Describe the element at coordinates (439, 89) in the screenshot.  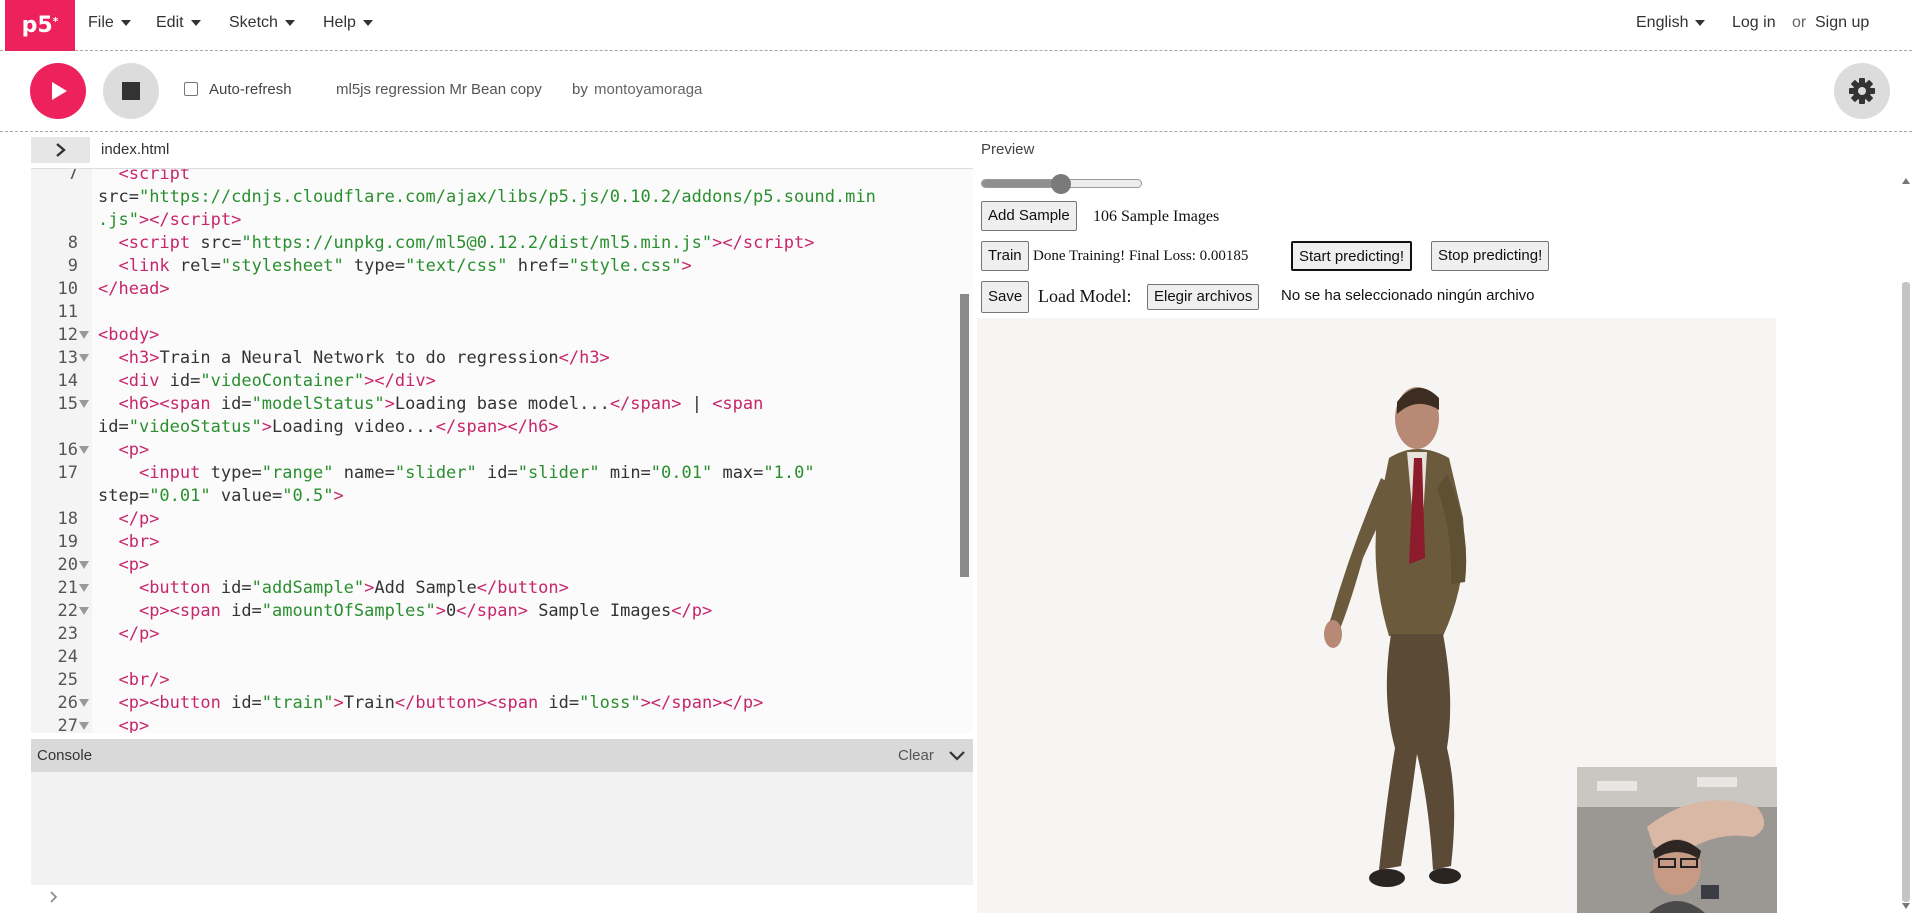
I see `sketch-title: ml5js regression Mr Bean copy` at that location.